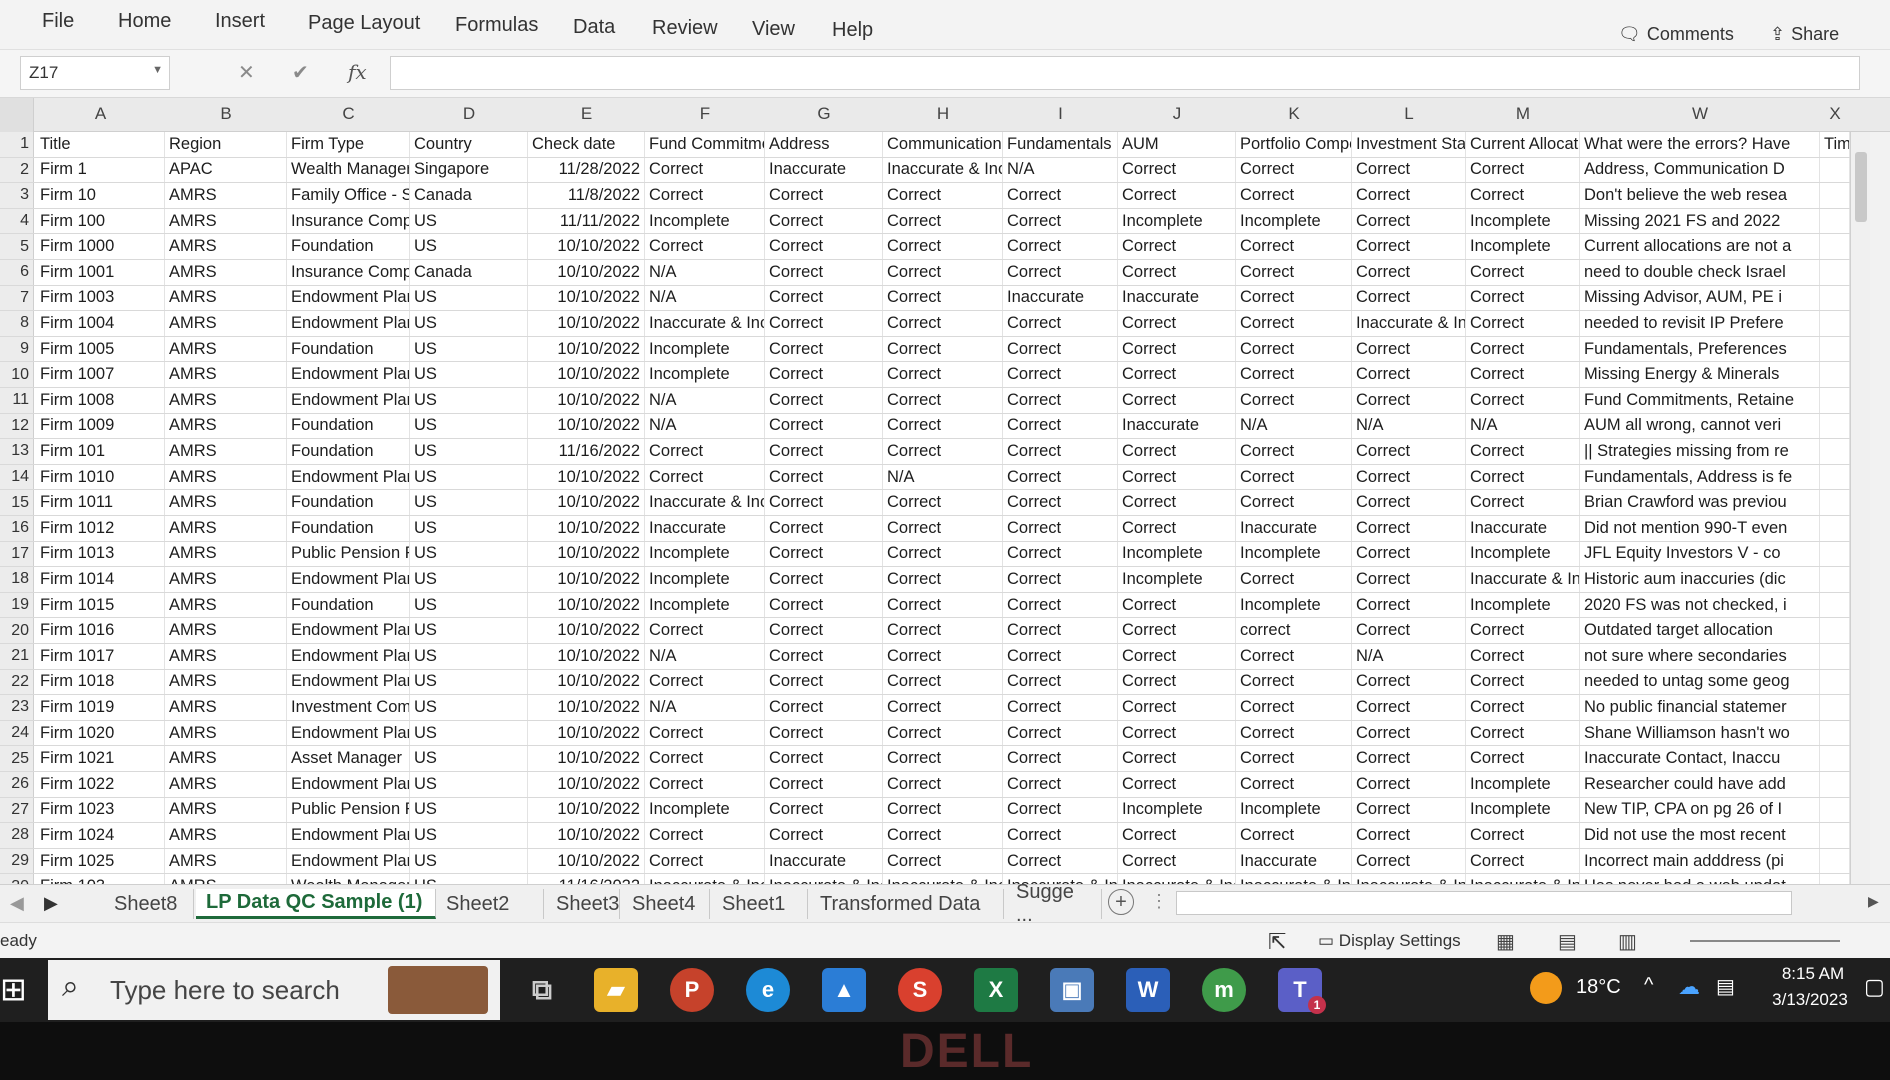 The image size is (1890, 1080). I want to click on cancel-icon: ✕, so click(246, 72).